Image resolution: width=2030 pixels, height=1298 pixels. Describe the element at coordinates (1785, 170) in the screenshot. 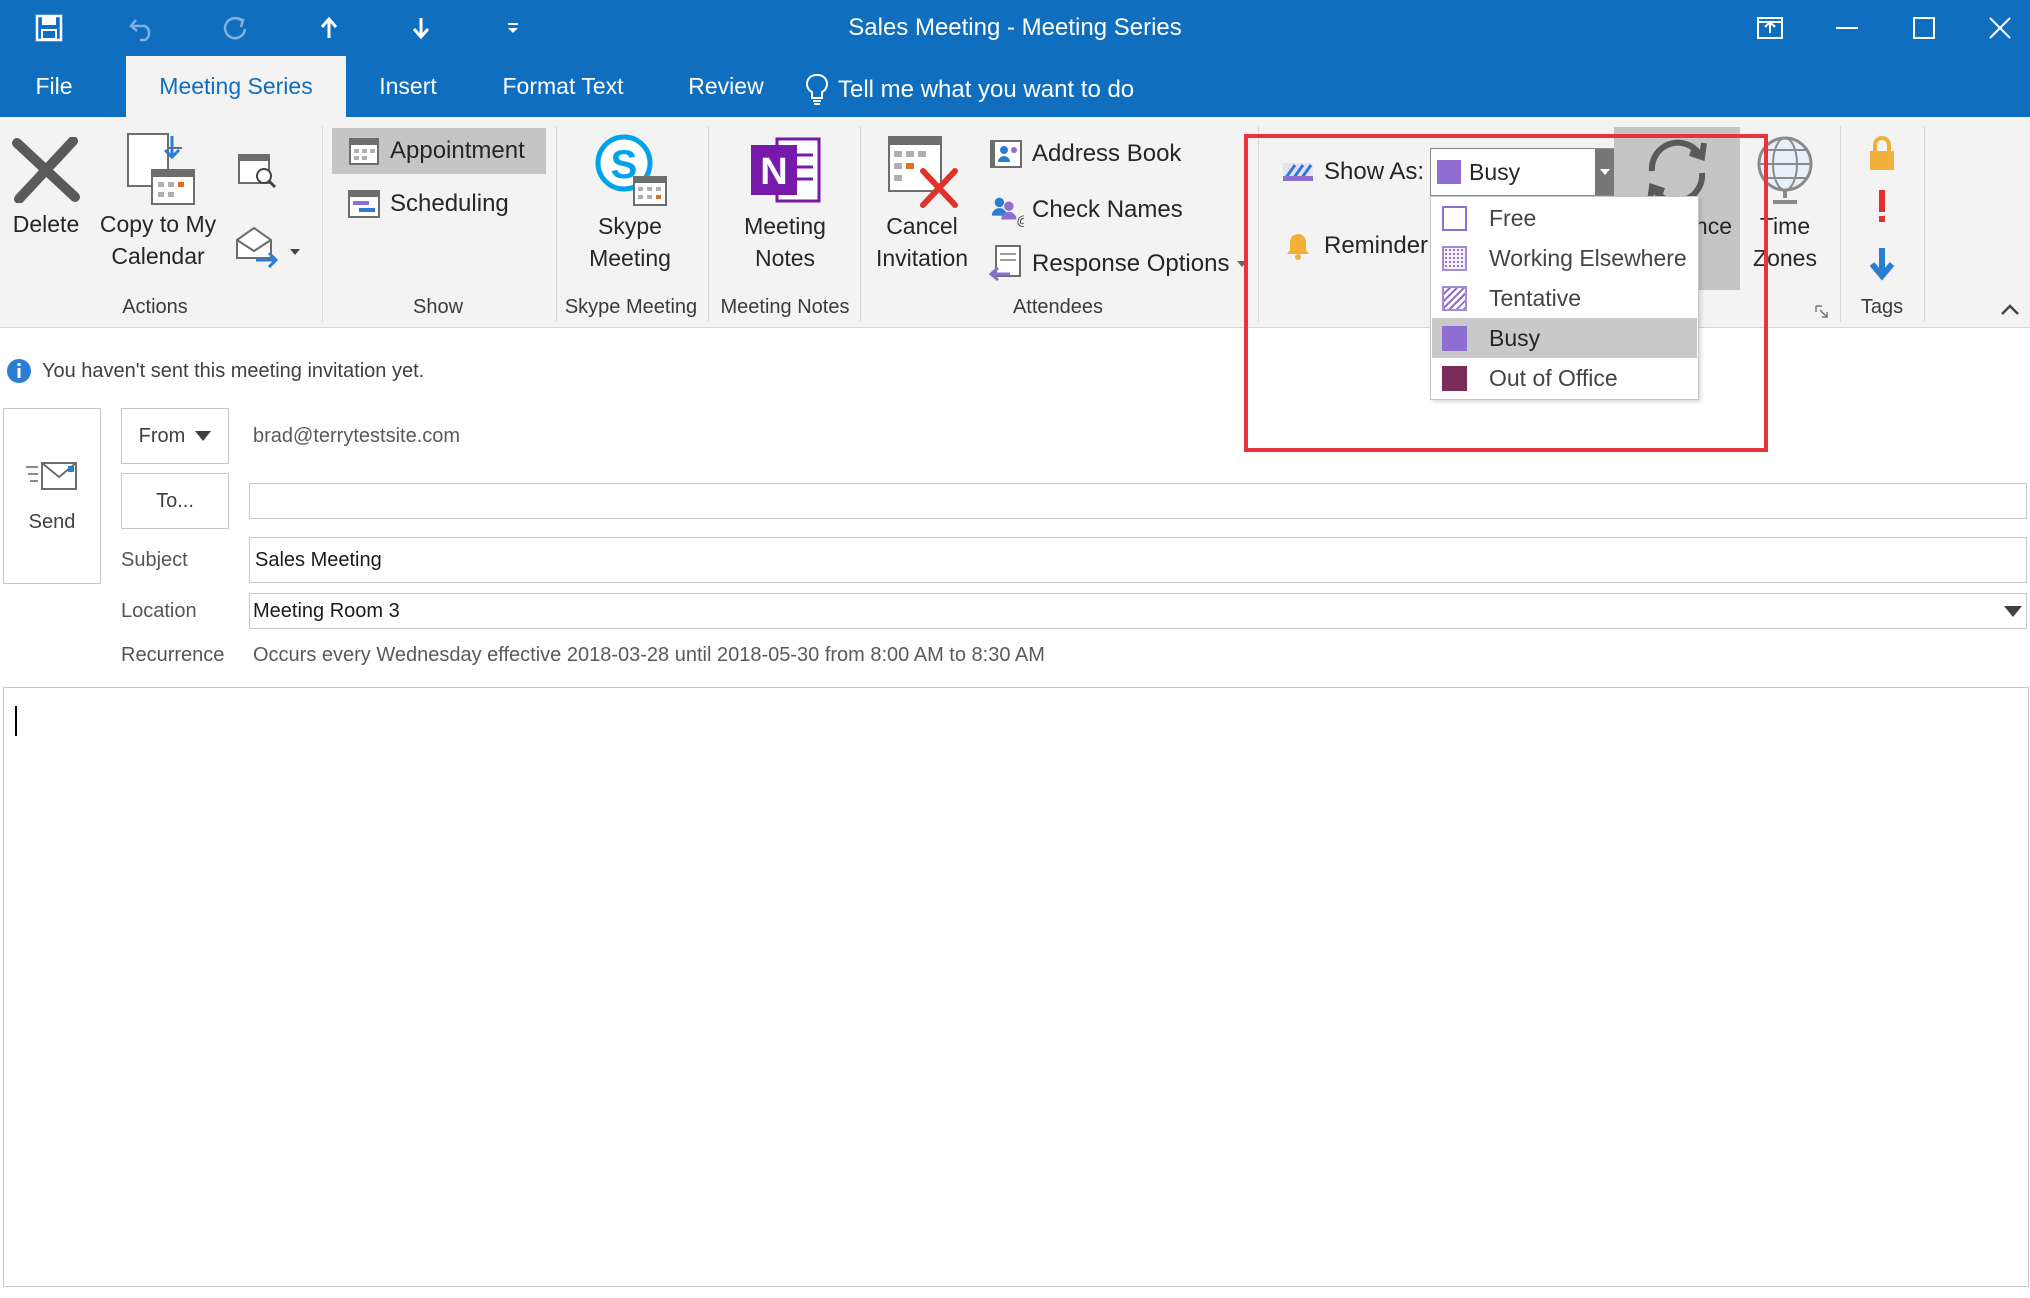

I see `globe-icon` at that location.